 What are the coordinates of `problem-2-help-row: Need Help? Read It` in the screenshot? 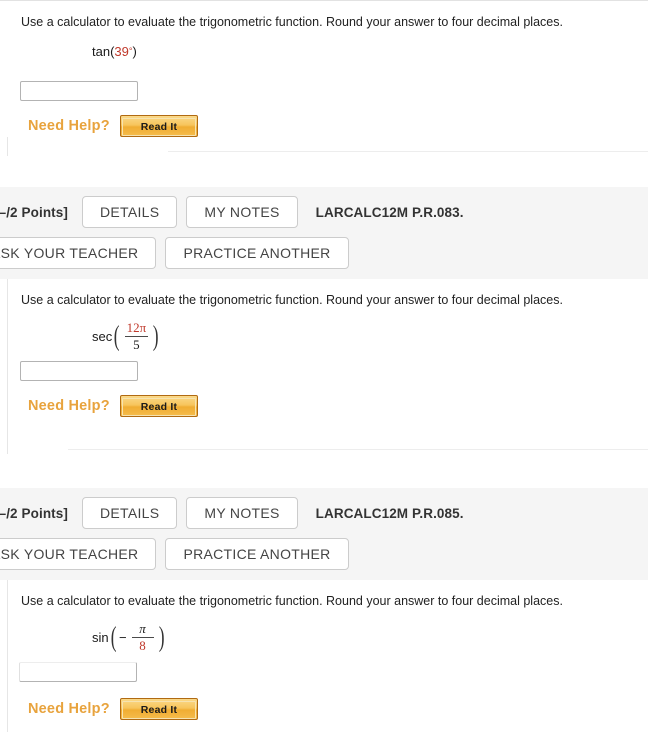 It's located at (324, 399).